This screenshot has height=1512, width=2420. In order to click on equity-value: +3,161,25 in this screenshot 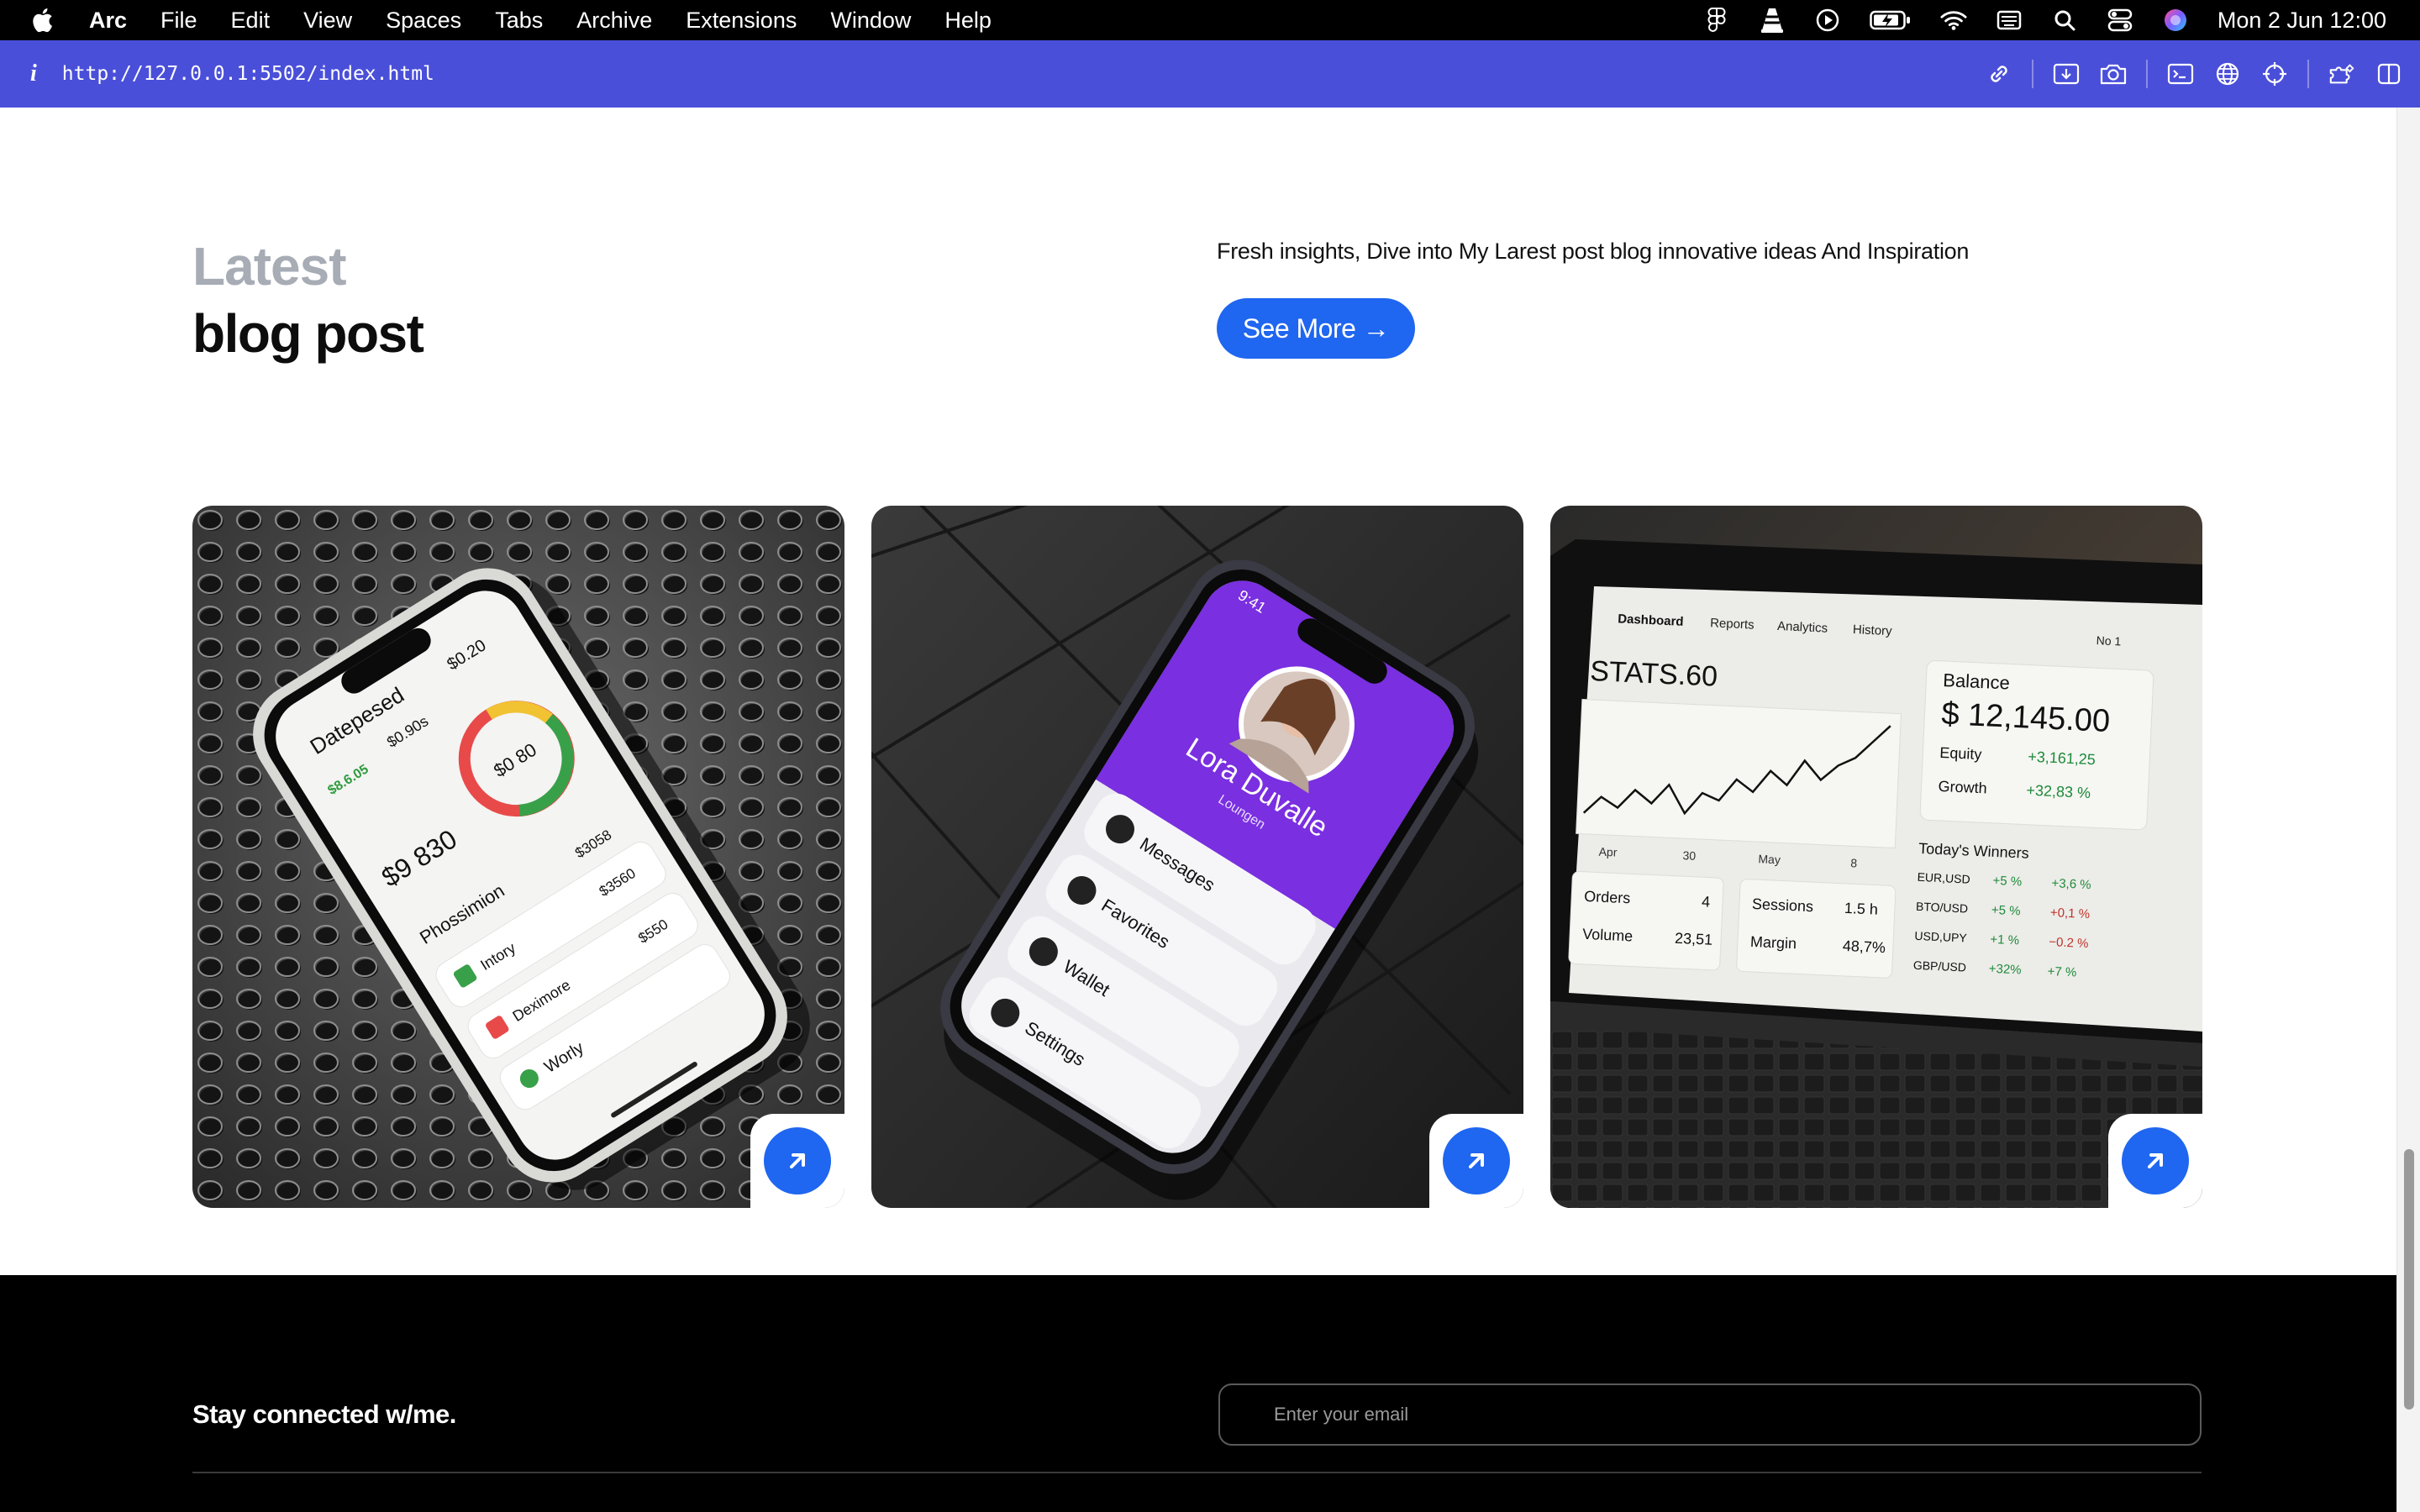, I will do `click(2062, 758)`.